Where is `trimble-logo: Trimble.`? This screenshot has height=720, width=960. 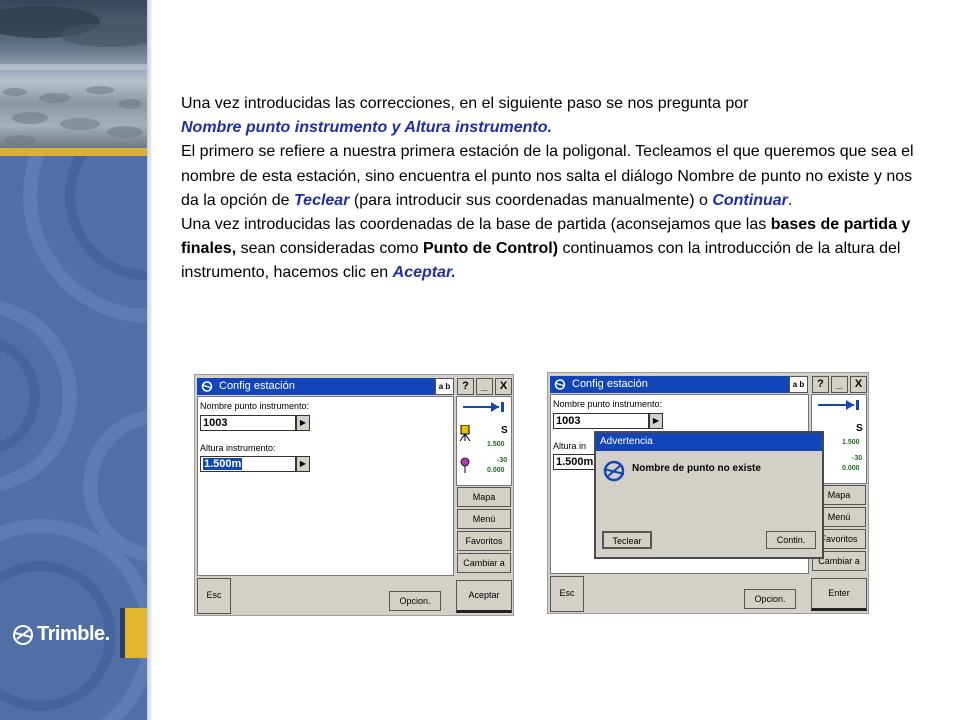 trimble-logo: Trimble. is located at coordinates (61, 634).